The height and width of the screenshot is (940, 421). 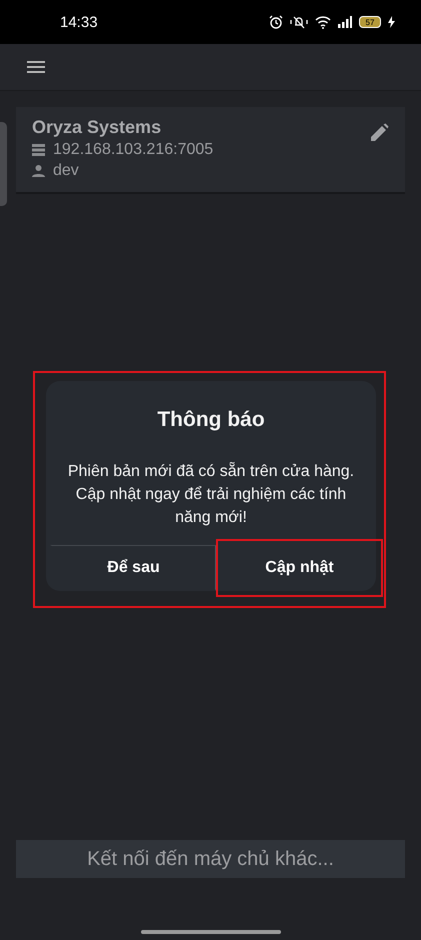 I want to click on muted-bell-icon, so click(x=299, y=22).